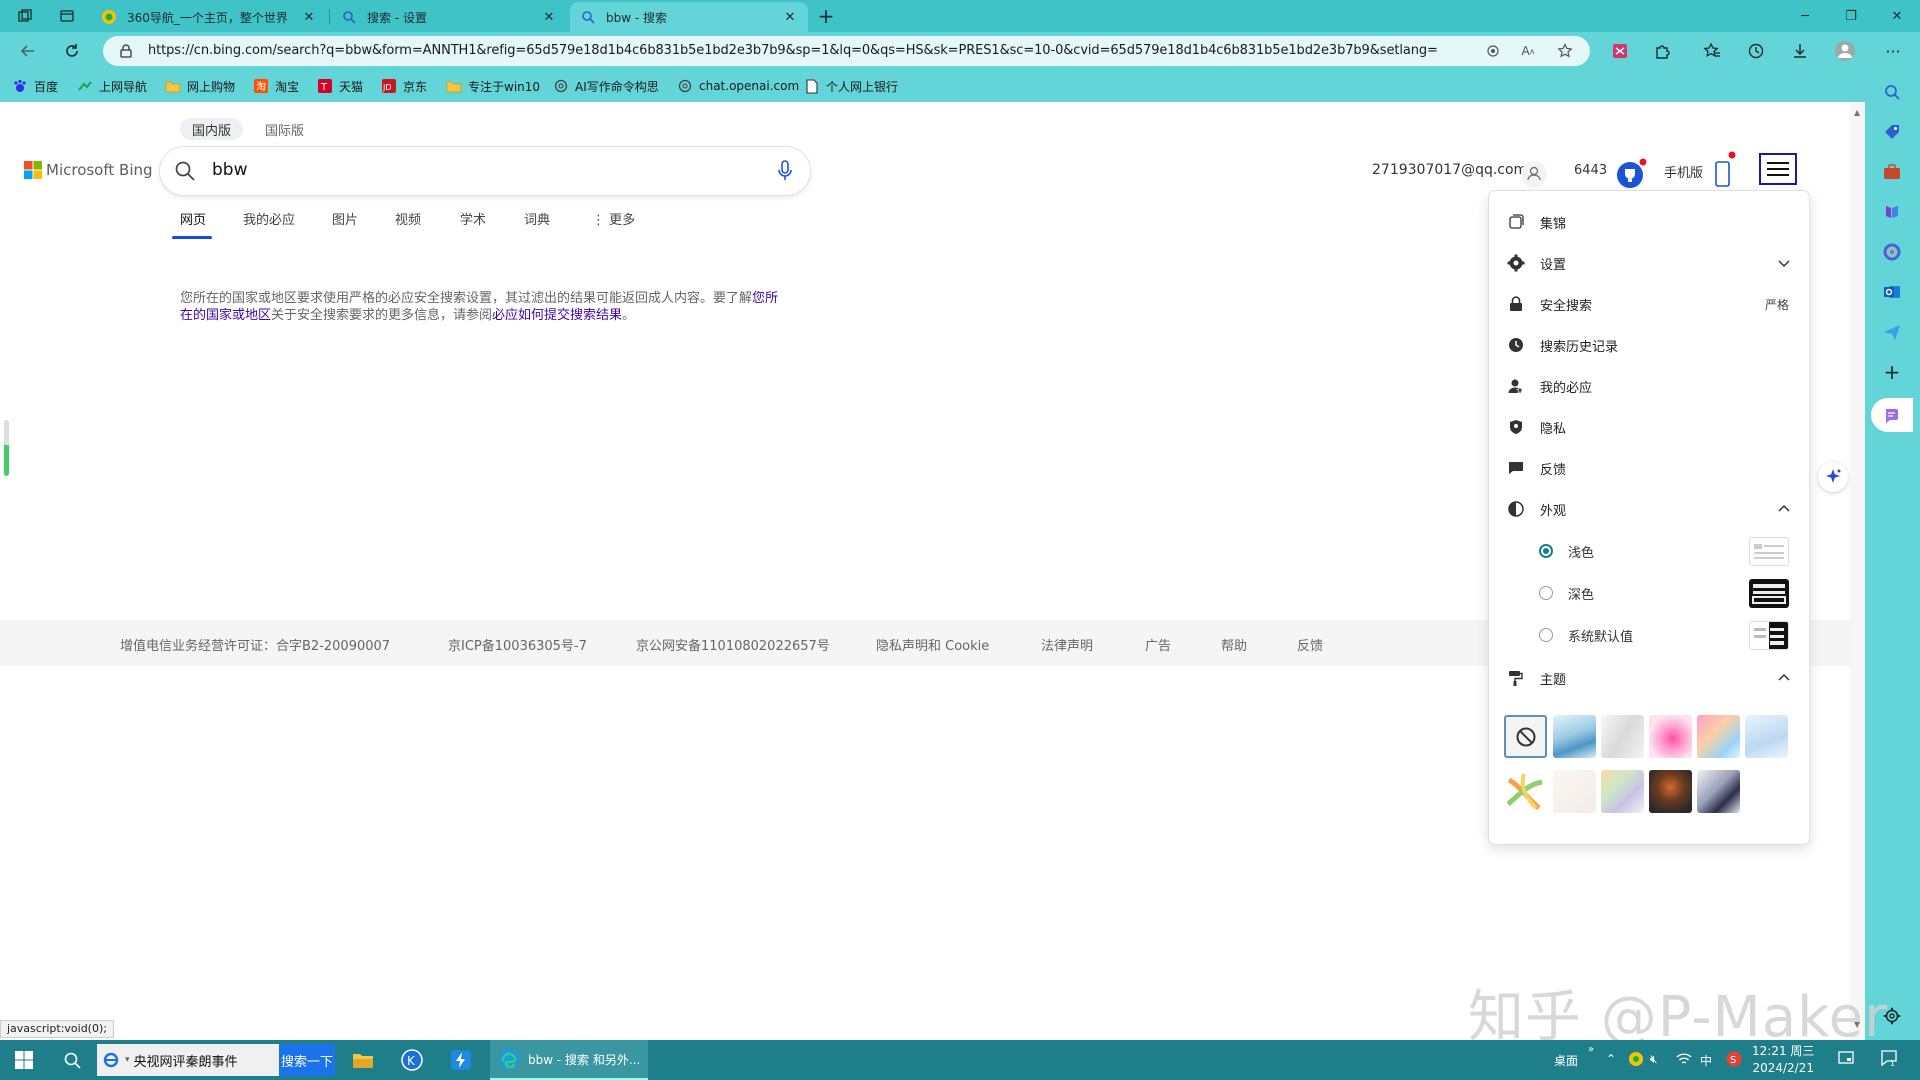 This screenshot has height=1080, width=1920. What do you see at coordinates (1784, 263) in the screenshot?
I see `chevron-down-icon` at bounding box center [1784, 263].